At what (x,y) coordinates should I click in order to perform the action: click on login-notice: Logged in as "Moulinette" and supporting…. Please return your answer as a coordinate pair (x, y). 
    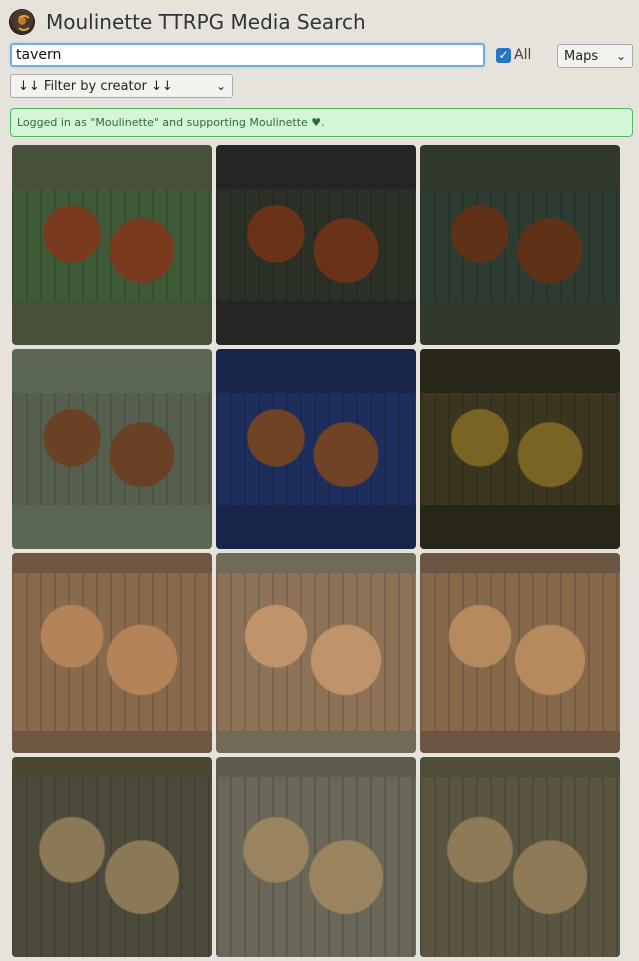
    Looking at the image, I should click on (321, 122).